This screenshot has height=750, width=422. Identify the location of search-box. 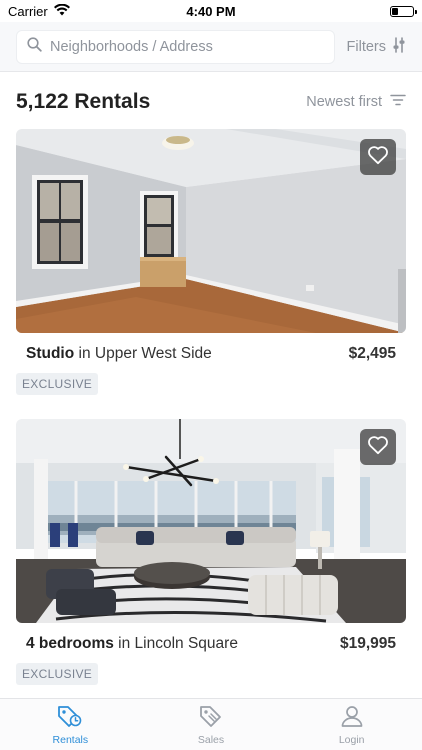
(175, 46).